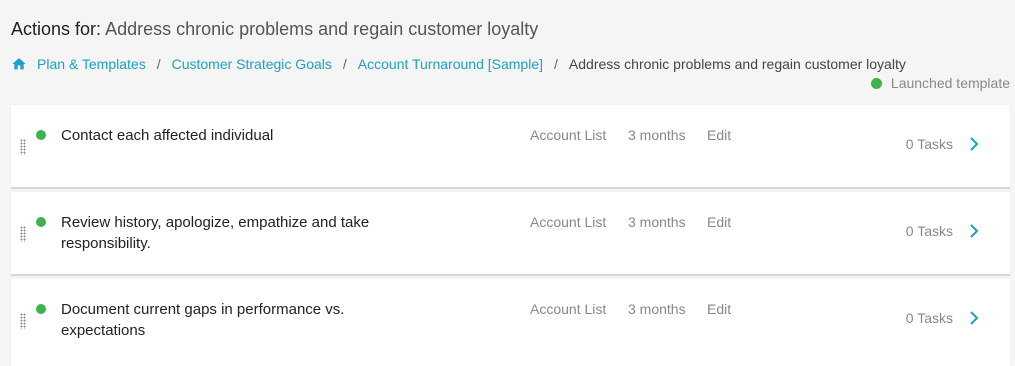  Describe the element at coordinates (19, 64) in the screenshot. I see `home-icon` at that location.